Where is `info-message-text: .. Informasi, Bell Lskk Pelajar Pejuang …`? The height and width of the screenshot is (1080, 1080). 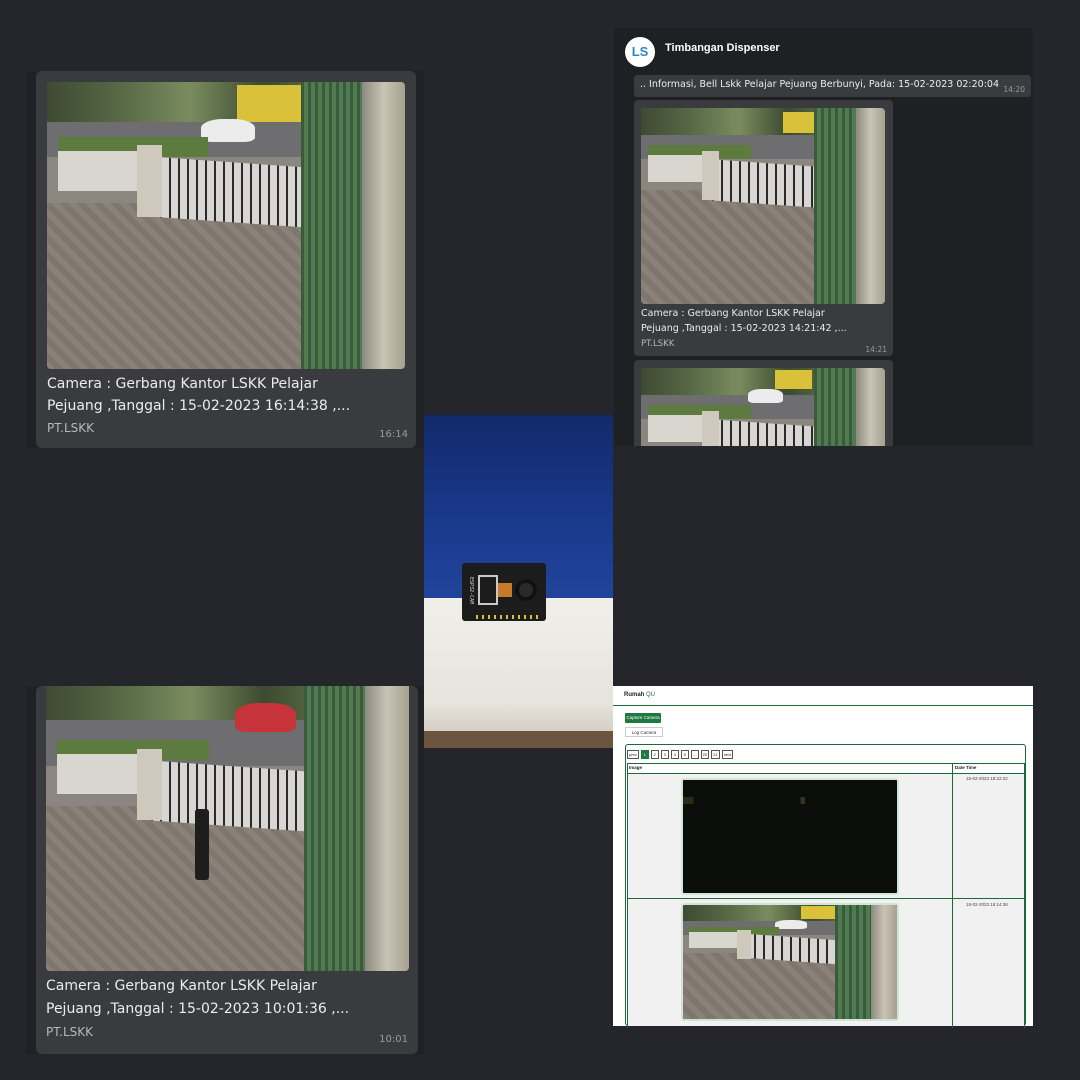
info-message-text: .. Informasi, Bell Lskk Pelajar Pejuang … is located at coordinates (820, 84).